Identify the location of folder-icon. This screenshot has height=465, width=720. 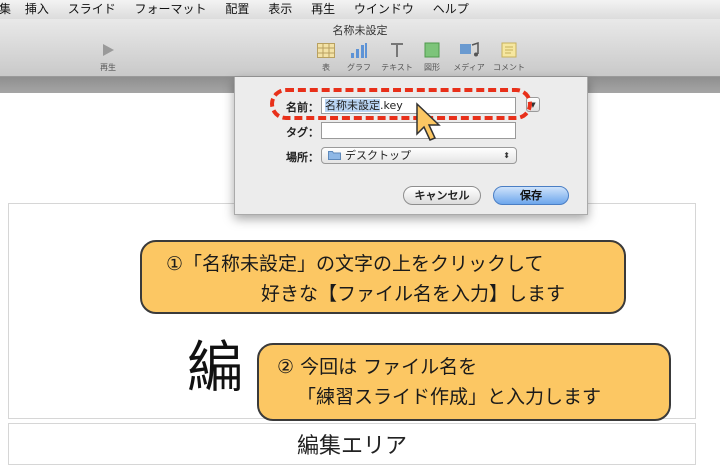
(334, 155).